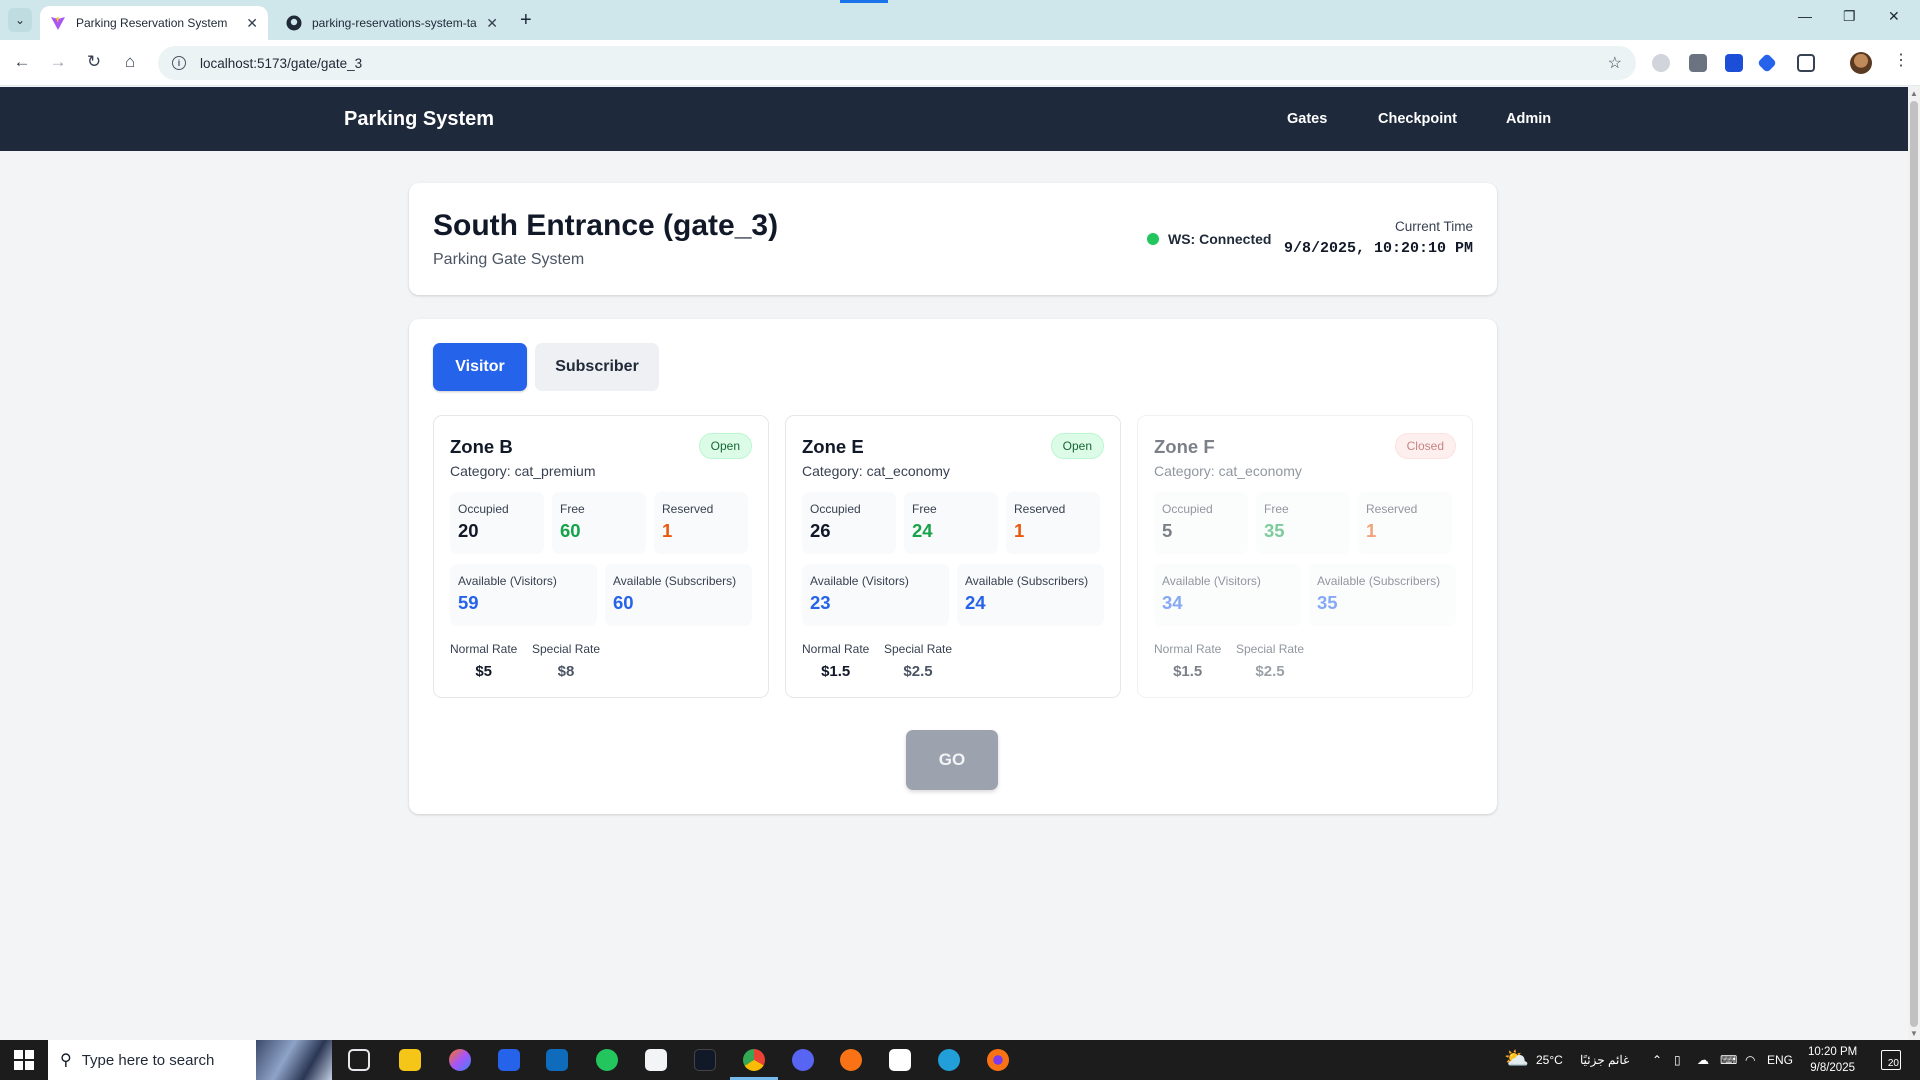 Image resolution: width=1920 pixels, height=1080 pixels. What do you see at coordinates (523, 595) in the screenshot?
I see `available-visitors-stat: Available (Visitors) 59` at bounding box center [523, 595].